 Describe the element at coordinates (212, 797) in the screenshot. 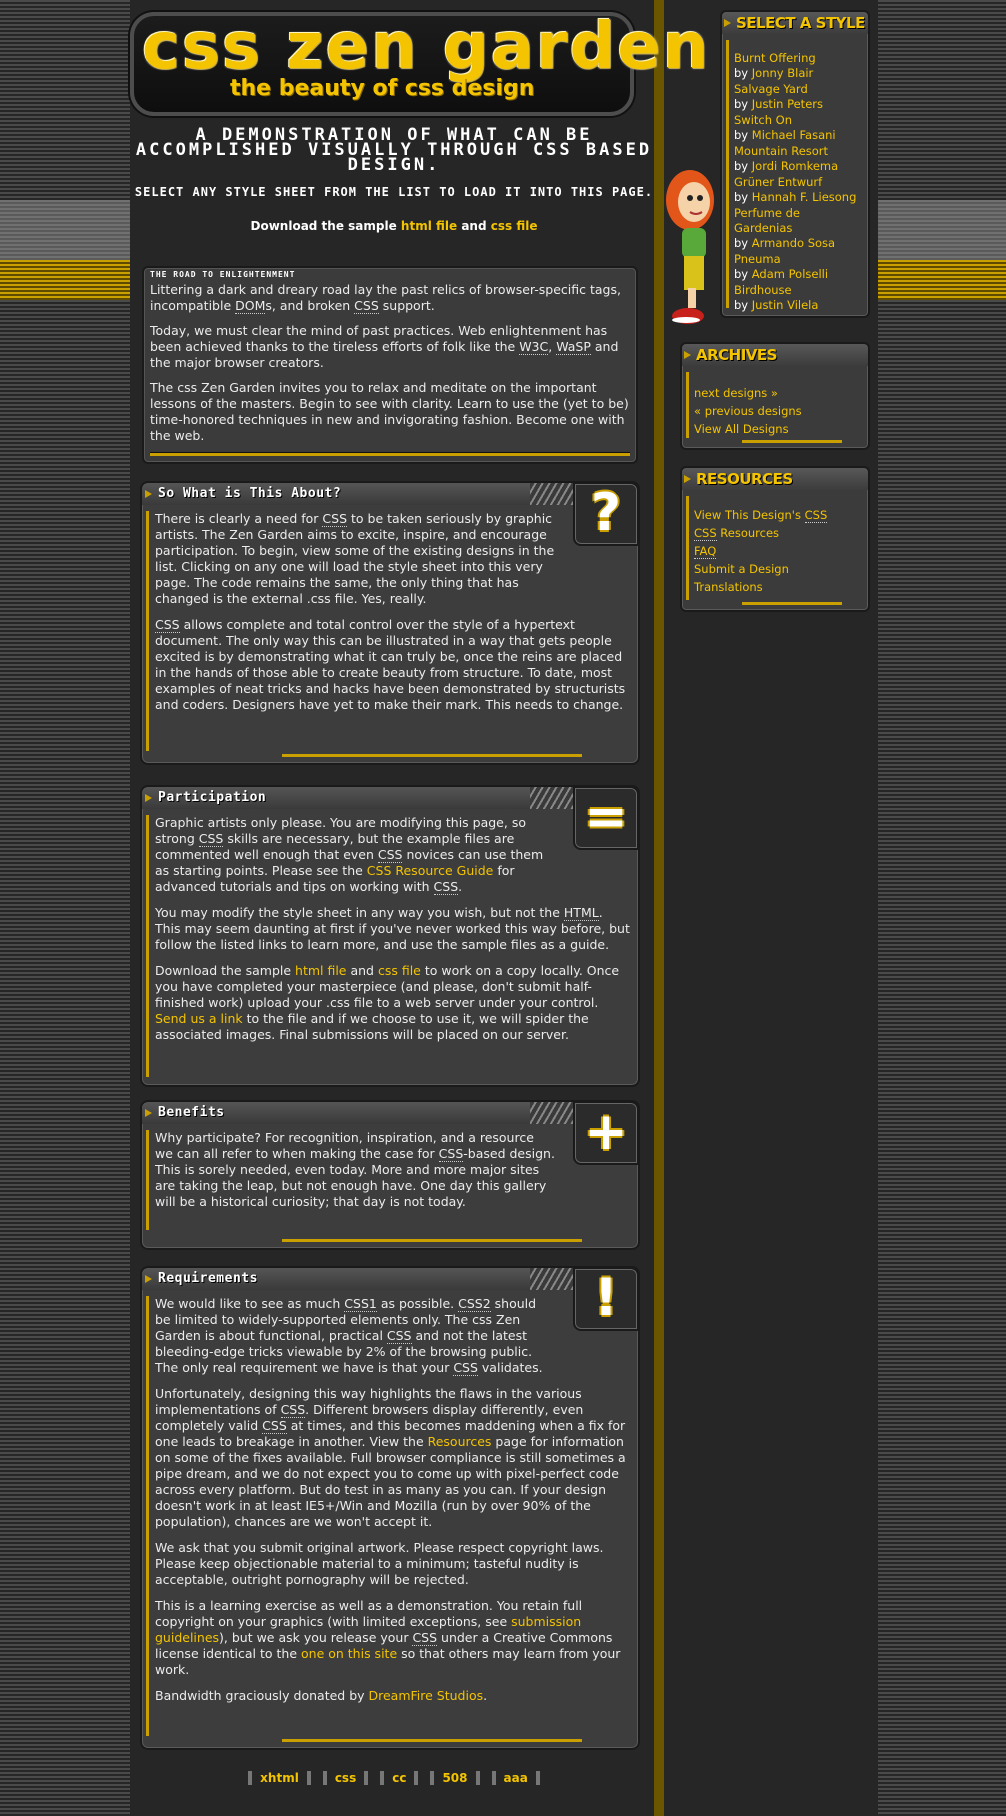

I see `participation-title: Participation` at that location.